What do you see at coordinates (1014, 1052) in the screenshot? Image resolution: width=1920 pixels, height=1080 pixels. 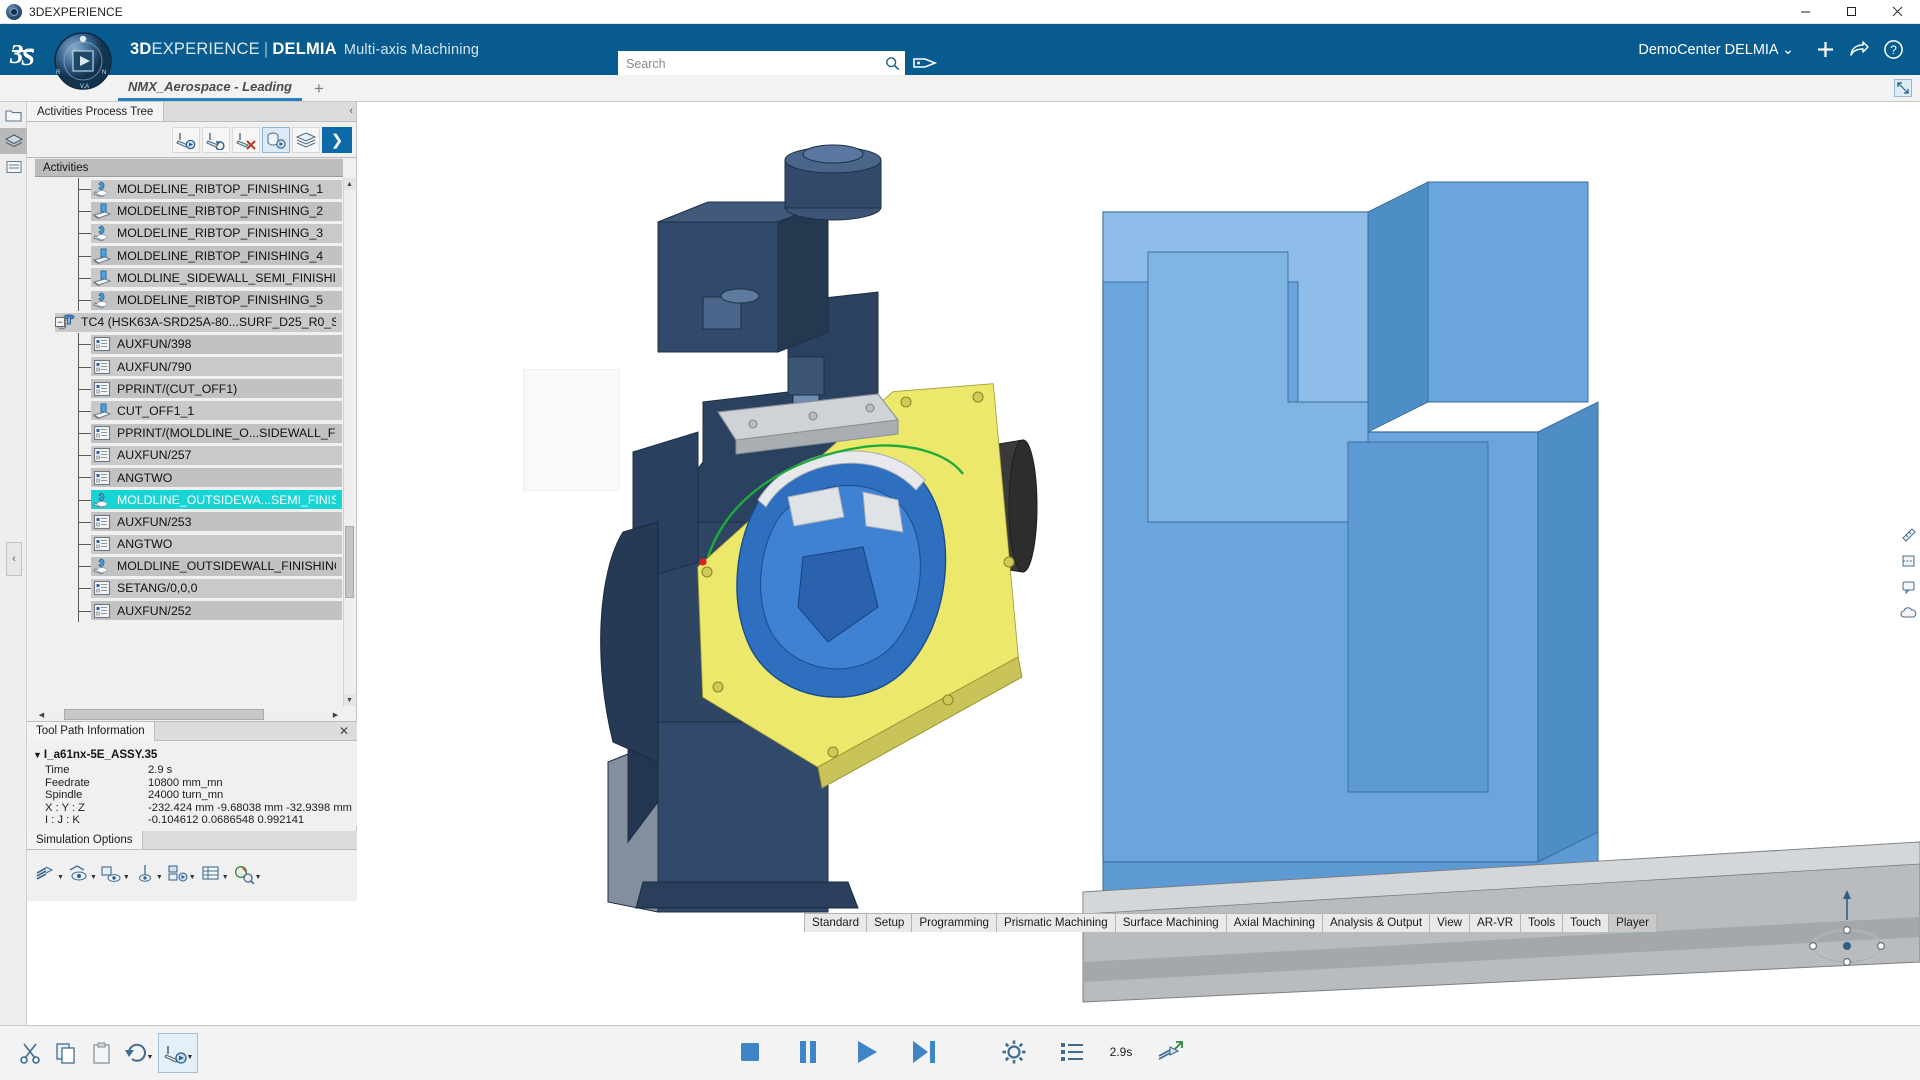 I see `gear-icon` at bounding box center [1014, 1052].